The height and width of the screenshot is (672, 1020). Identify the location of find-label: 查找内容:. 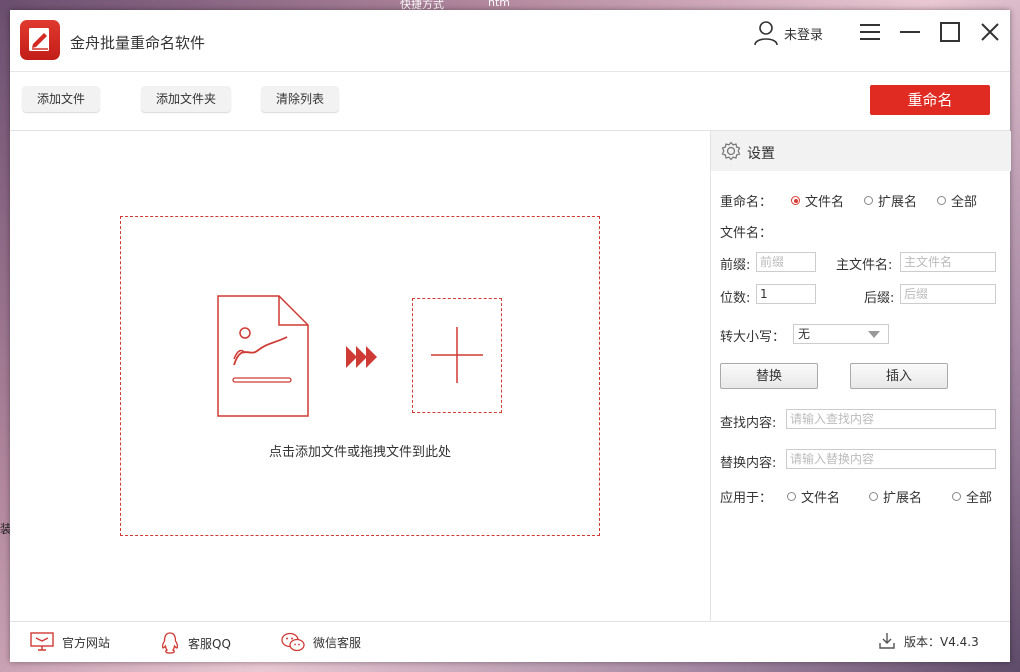
(748, 423).